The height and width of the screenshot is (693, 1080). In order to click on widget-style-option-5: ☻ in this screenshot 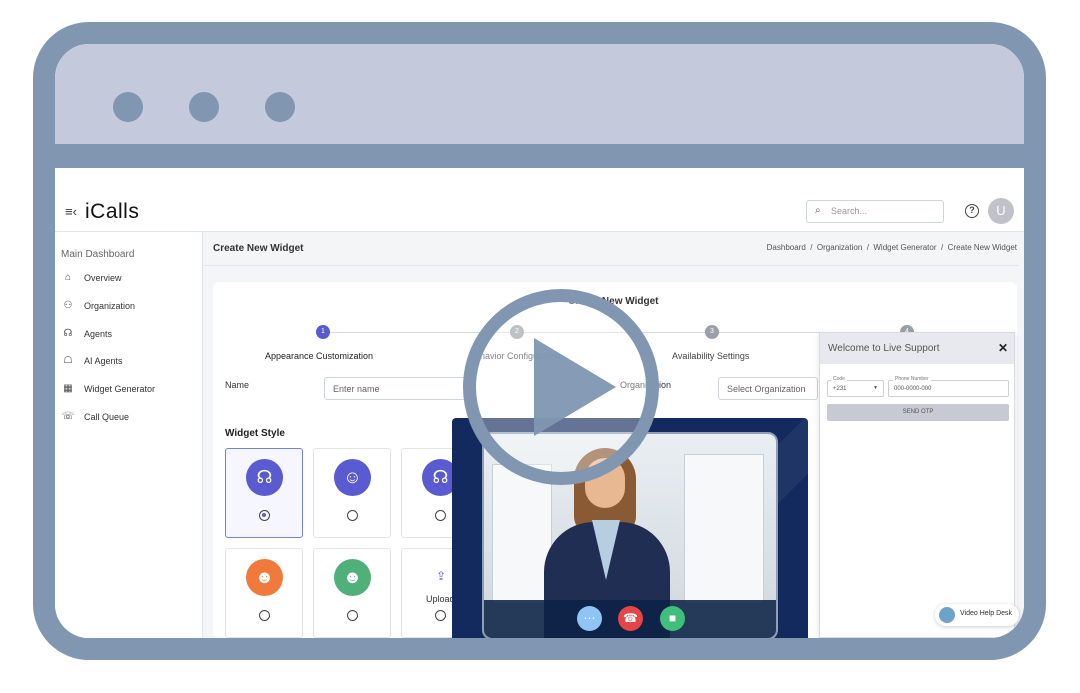, I will do `click(352, 593)`.